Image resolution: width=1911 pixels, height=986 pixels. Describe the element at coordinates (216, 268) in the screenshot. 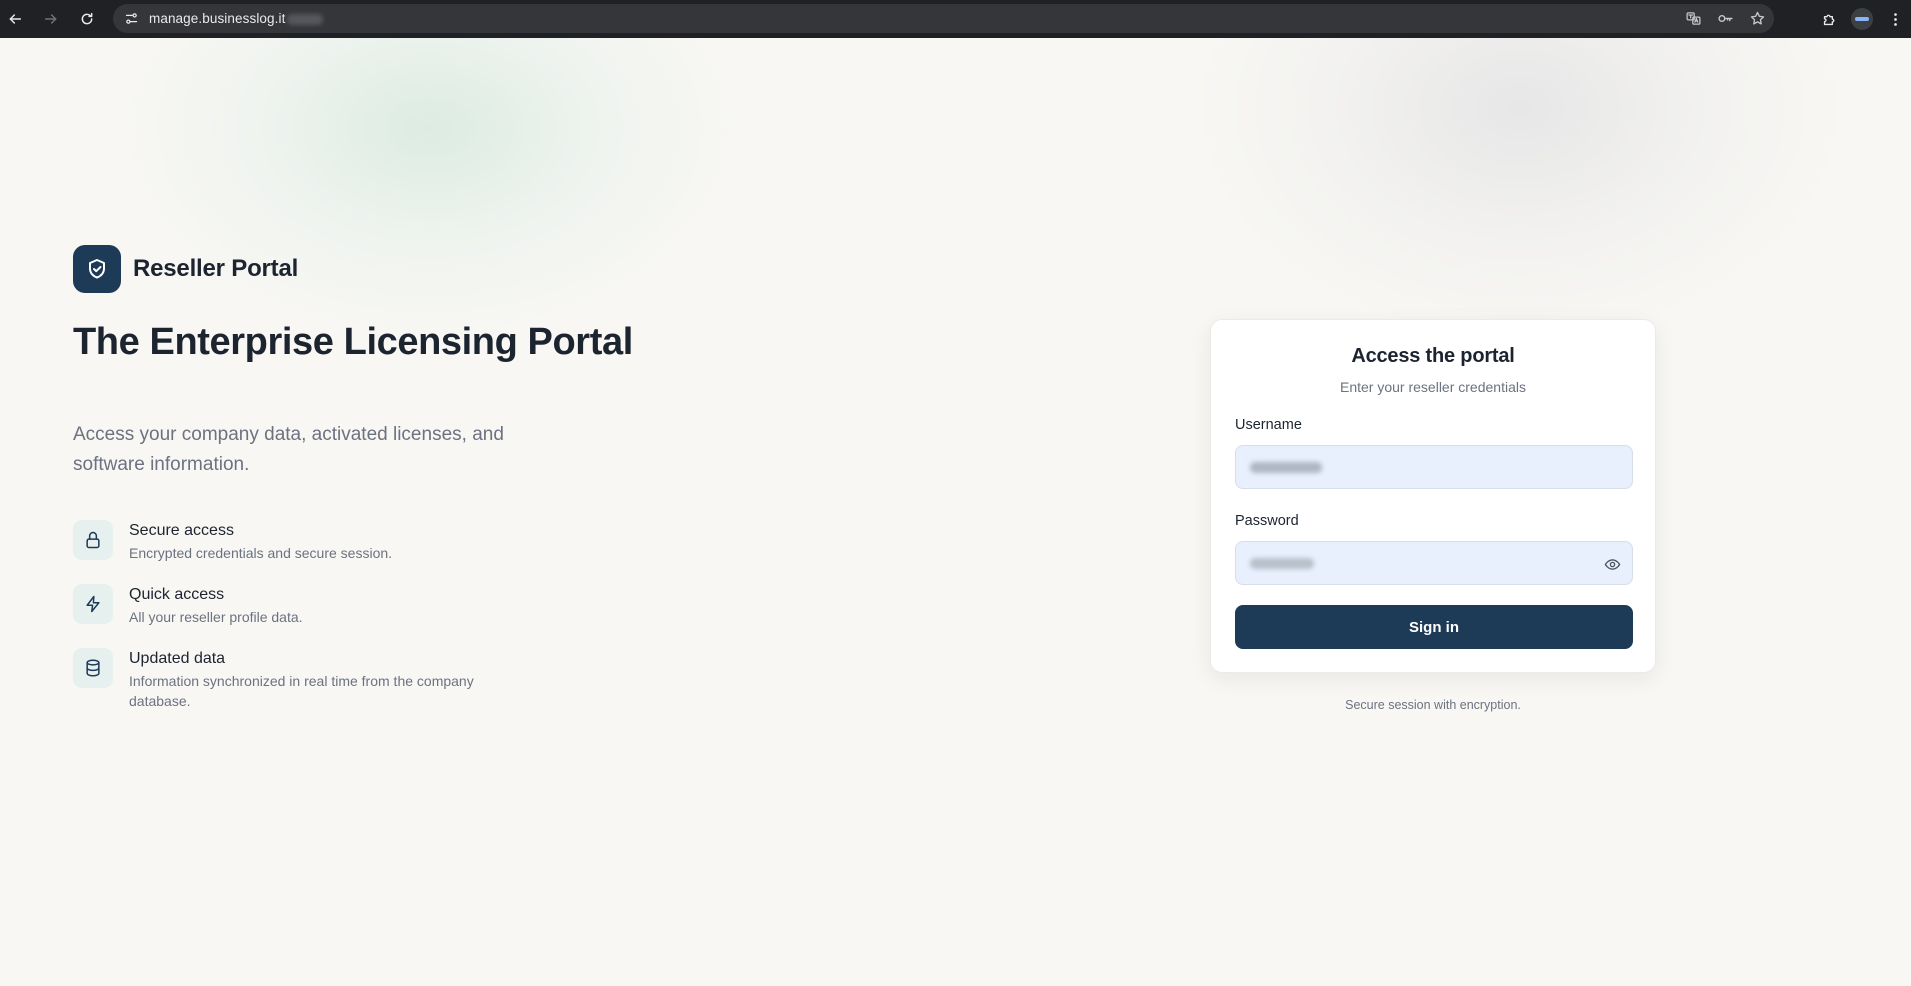

I see `brand-name: Reseller Portal` at that location.